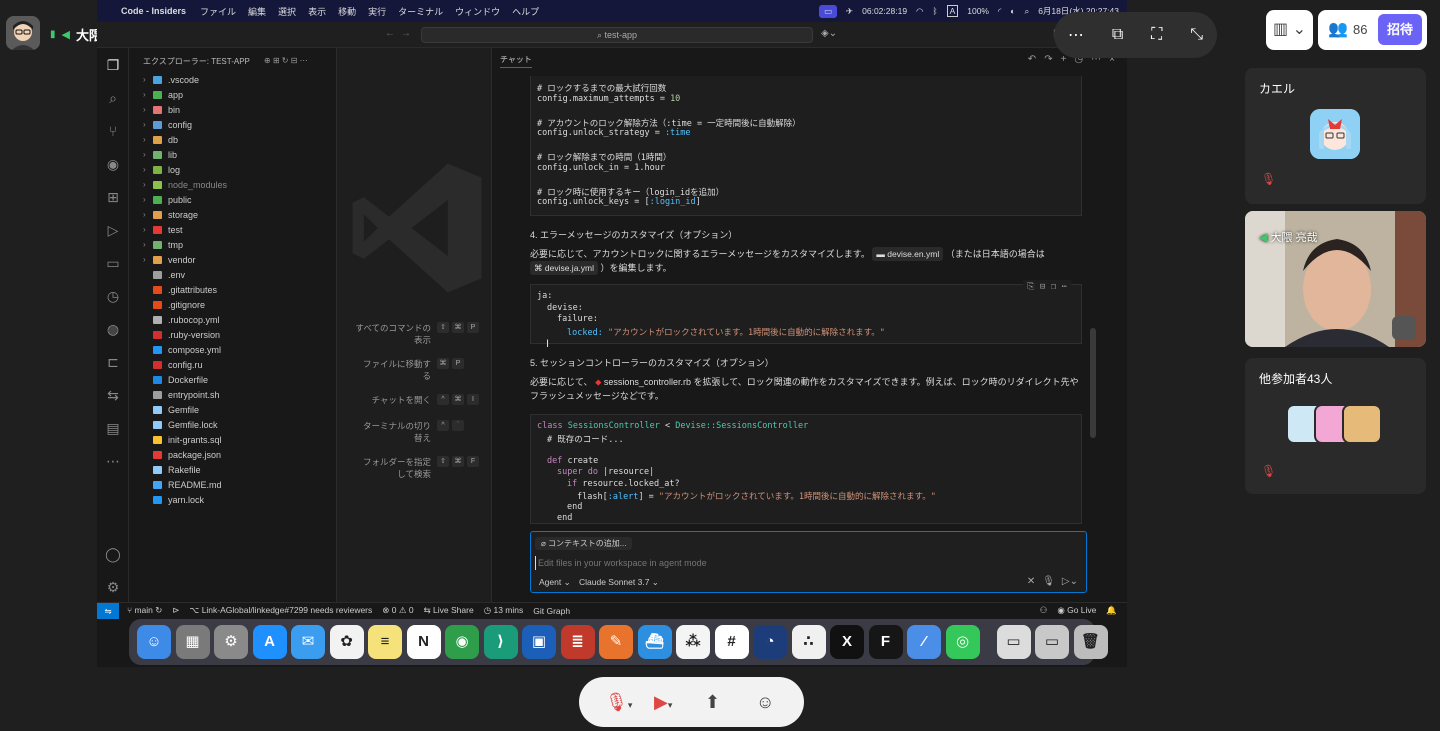 The width and height of the screenshot is (1440, 731). I want to click on bluetooth-icon: ᛒ, so click(934, 11).